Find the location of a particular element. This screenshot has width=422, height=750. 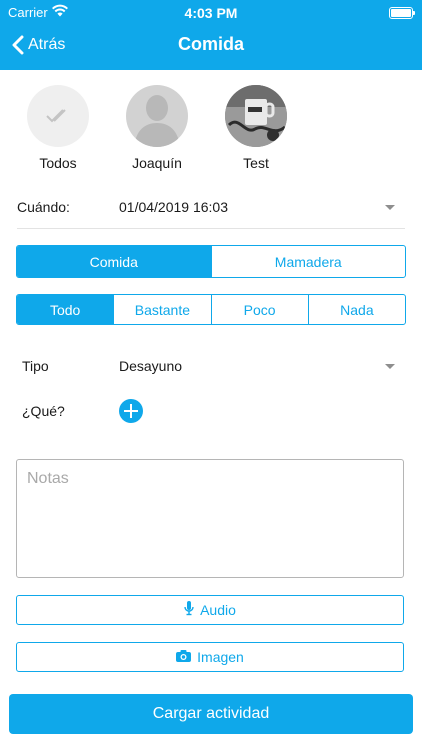

audio-label: Audio is located at coordinates (218, 610).